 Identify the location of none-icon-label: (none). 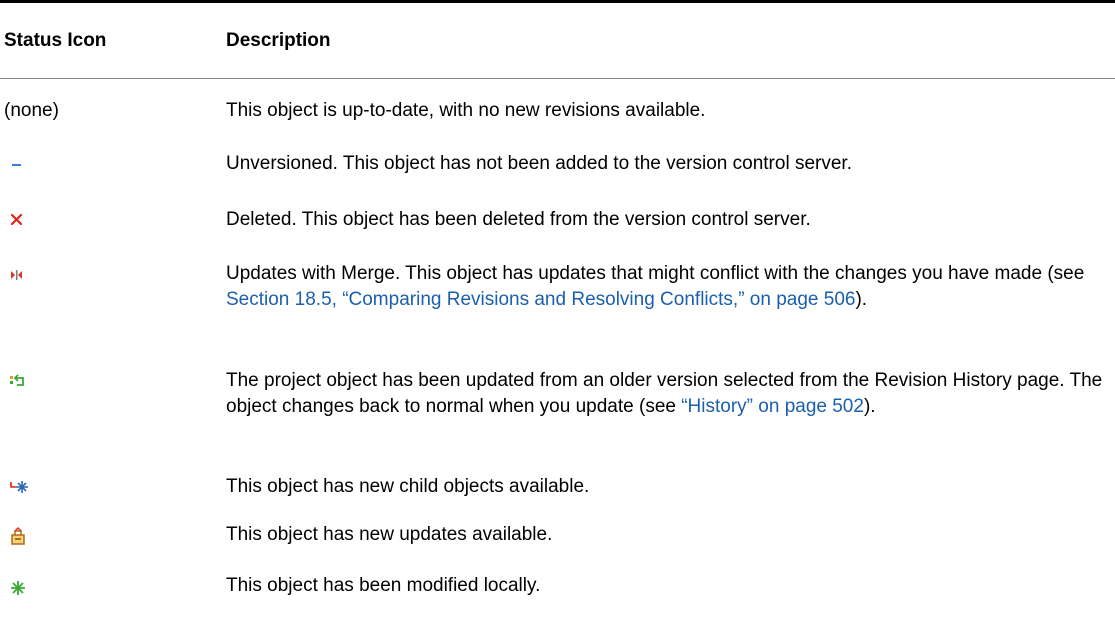
(31, 110).